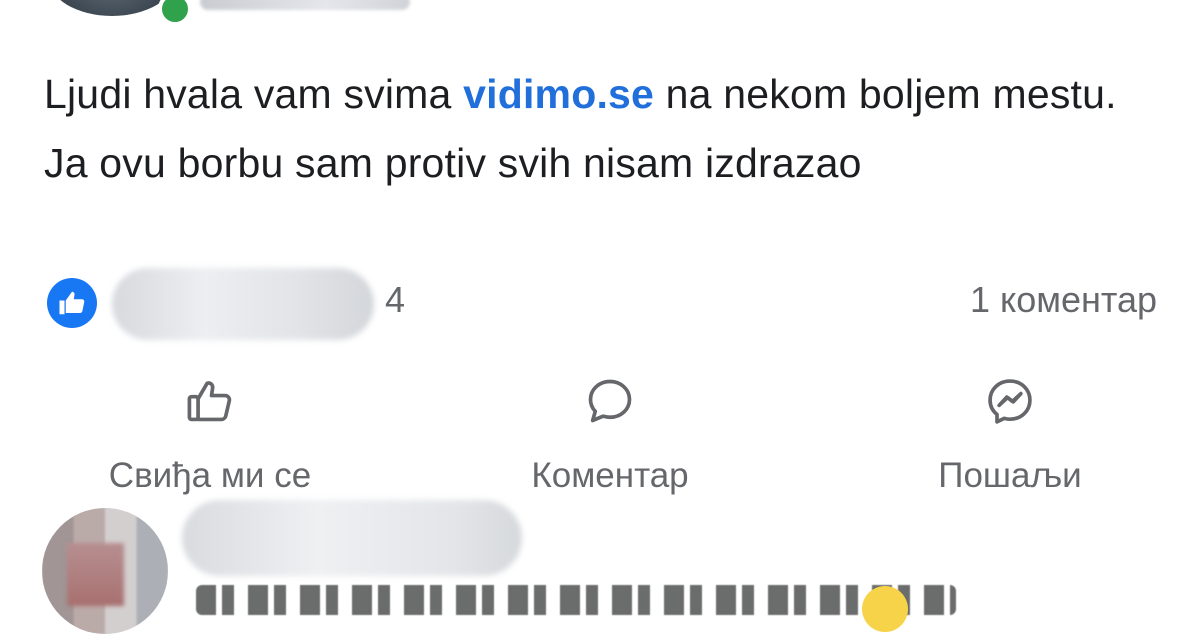 This screenshot has height=634, width=1200. What do you see at coordinates (1063, 300) in the screenshot?
I see `comment-count: 1 коментар` at bounding box center [1063, 300].